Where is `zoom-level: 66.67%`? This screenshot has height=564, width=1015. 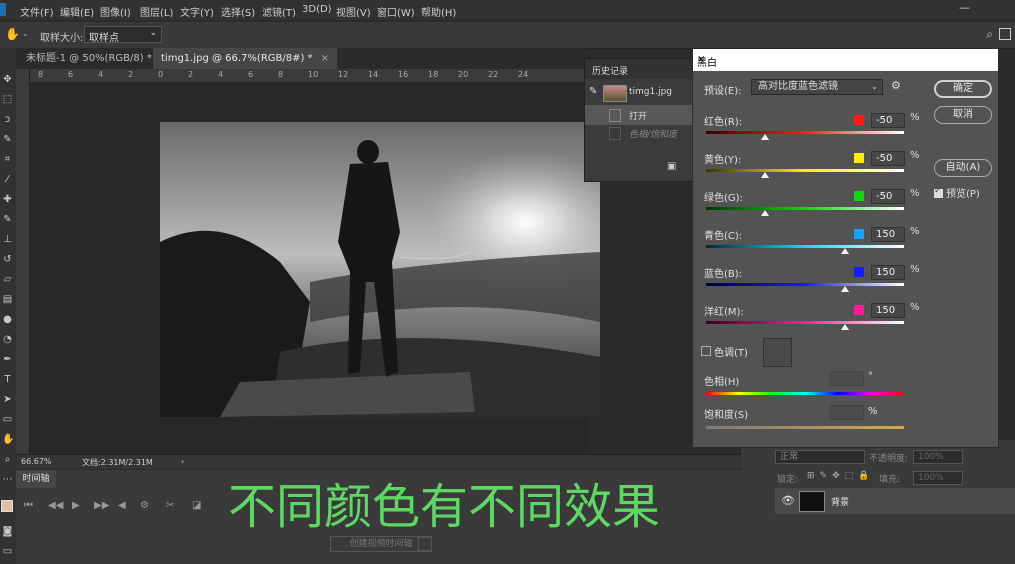
zoom-level: 66.67% is located at coordinates (36, 461).